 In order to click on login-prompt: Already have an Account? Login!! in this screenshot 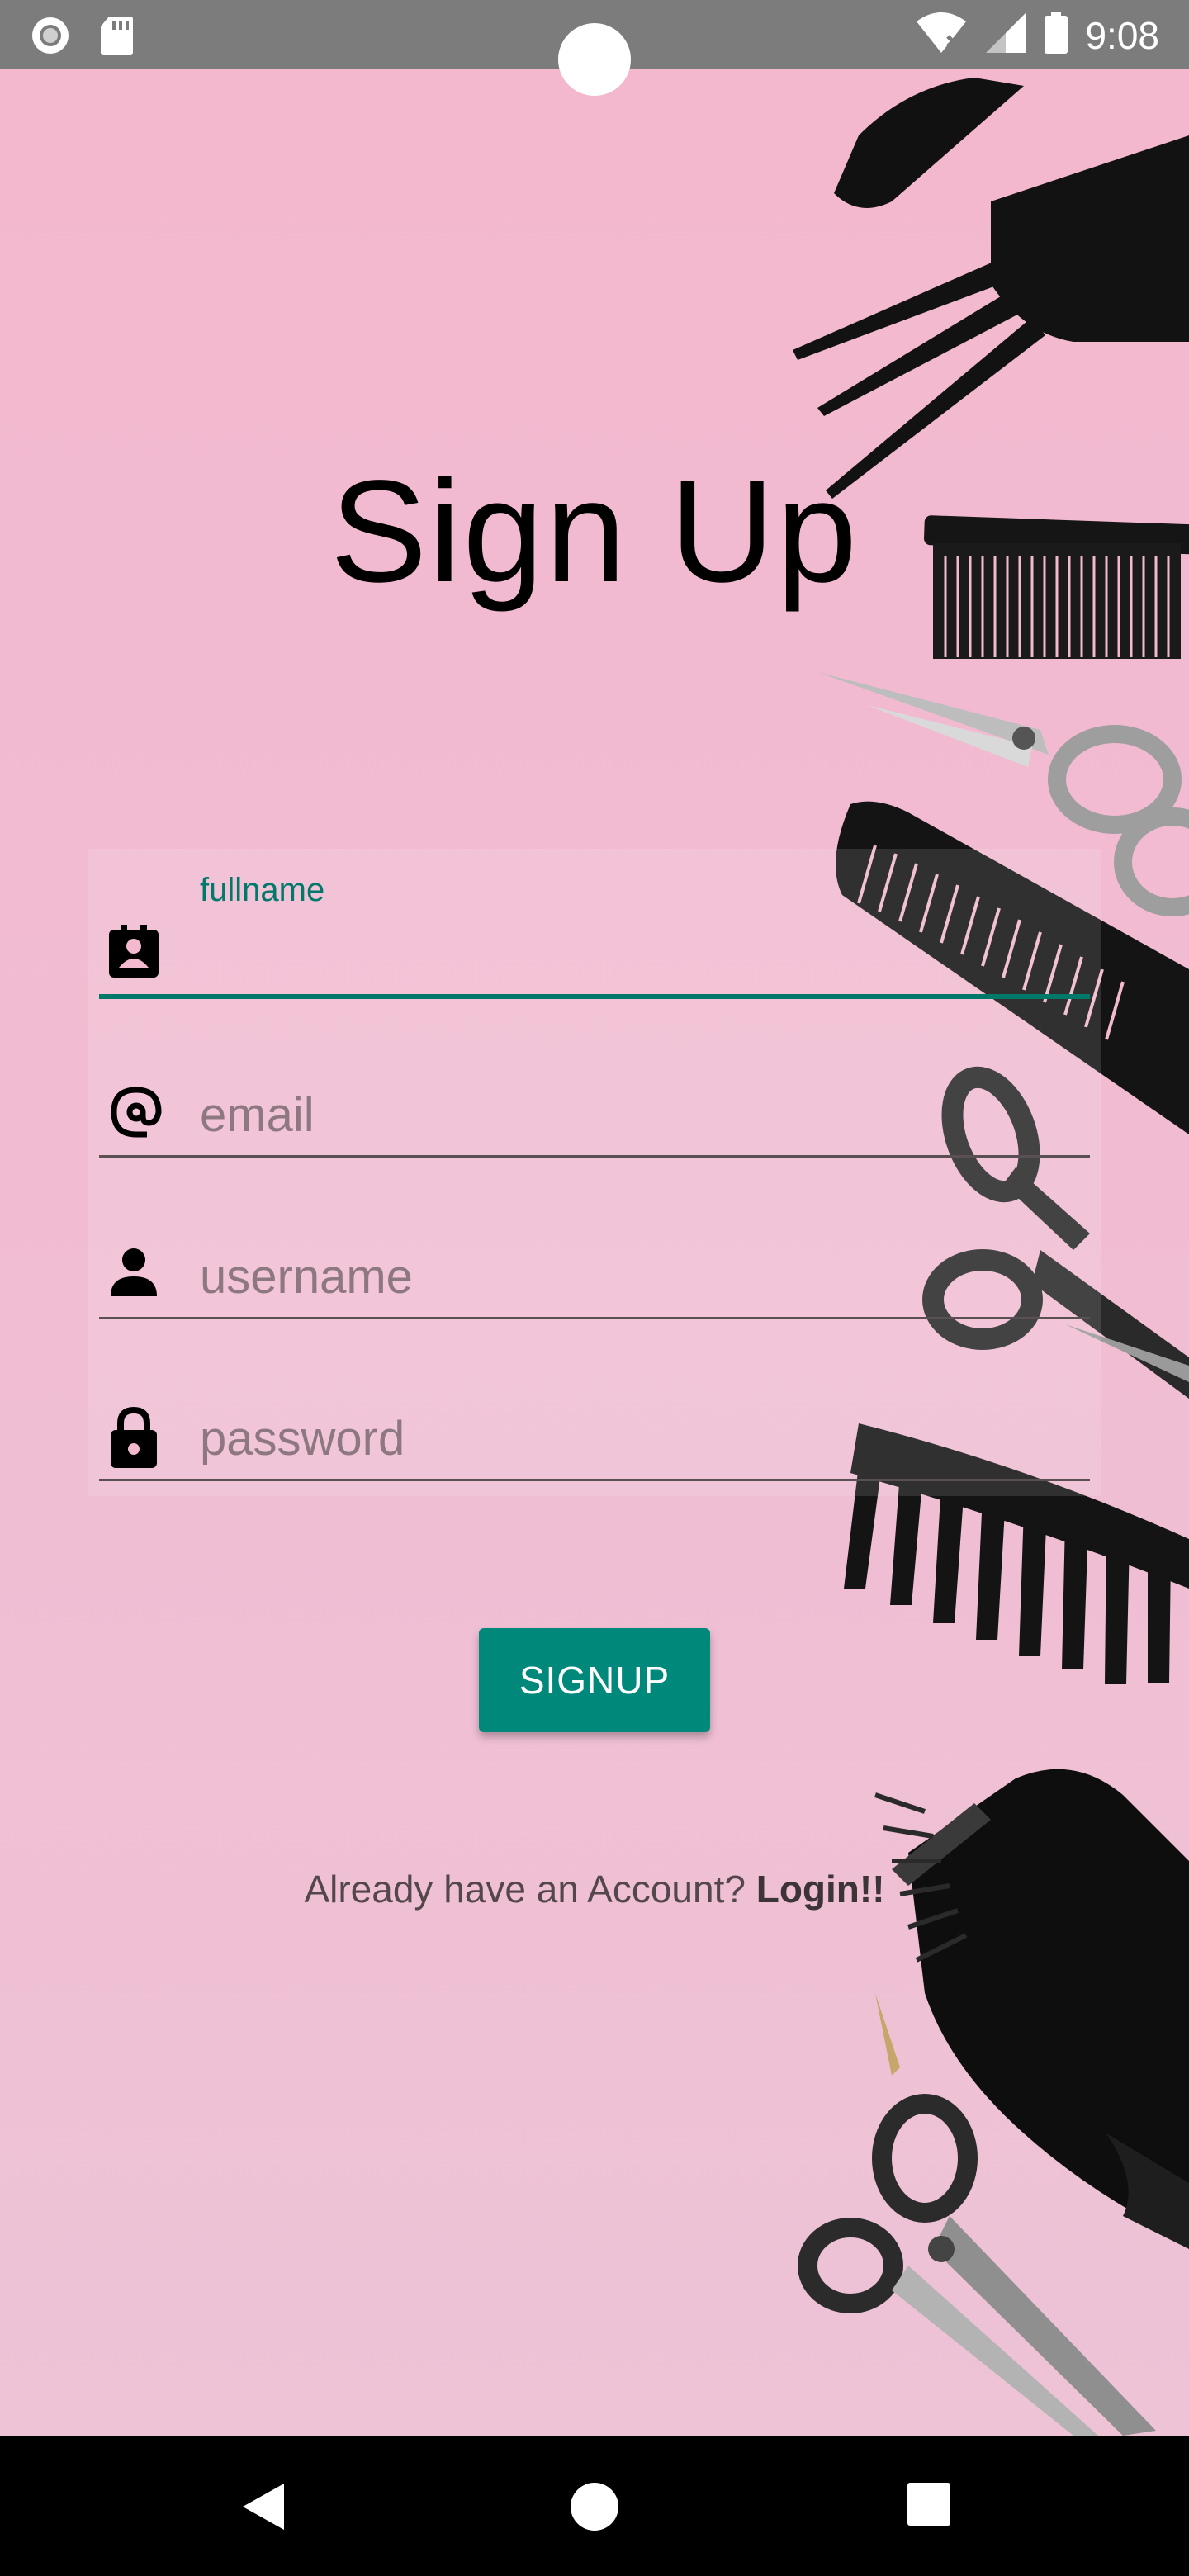, I will do `click(594, 1889)`.